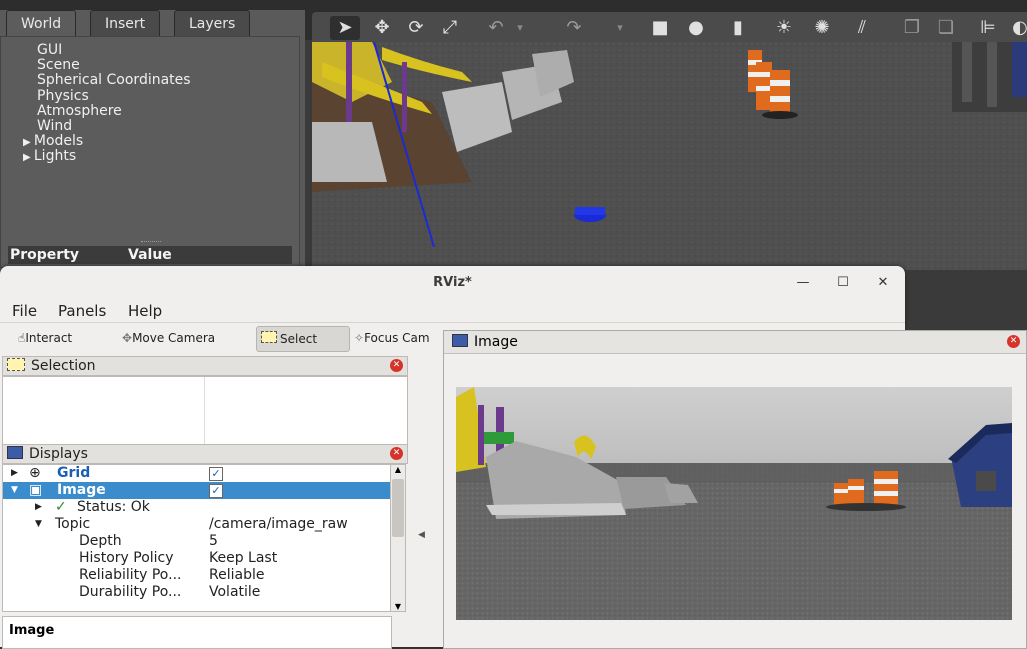 The width and height of the screenshot is (1027, 649). Describe the element at coordinates (234, 592) in the screenshot. I see `property-value: Volatile` at that location.